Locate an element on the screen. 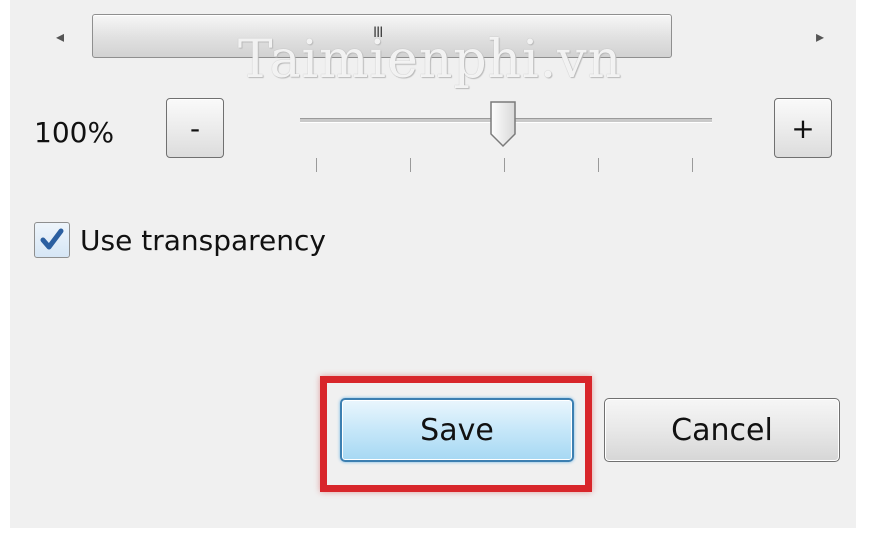 The image size is (870, 540). horizontal-scrollbar: ◂ III ▸ is located at coordinates (440, 35).